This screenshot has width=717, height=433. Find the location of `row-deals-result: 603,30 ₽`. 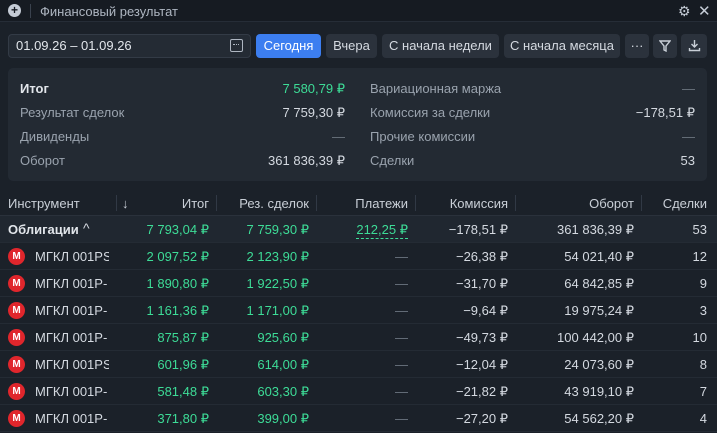

row-deals-result: 603,30 ₽ is located at coordinates (283, 391).